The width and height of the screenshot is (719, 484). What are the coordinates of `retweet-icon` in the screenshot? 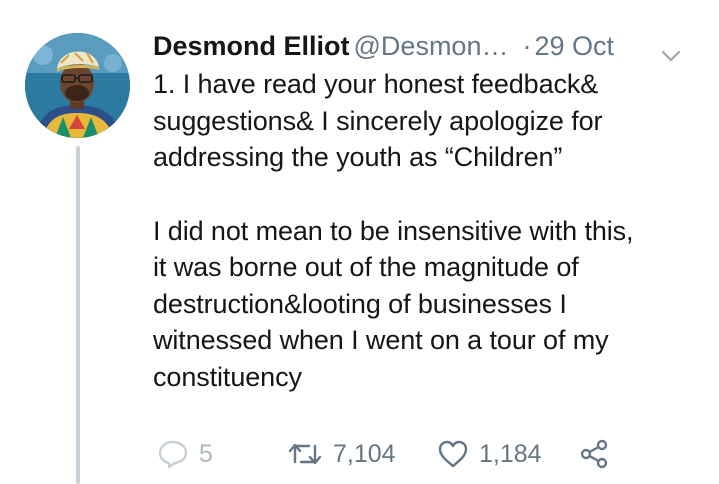 It's located at (305, 454).